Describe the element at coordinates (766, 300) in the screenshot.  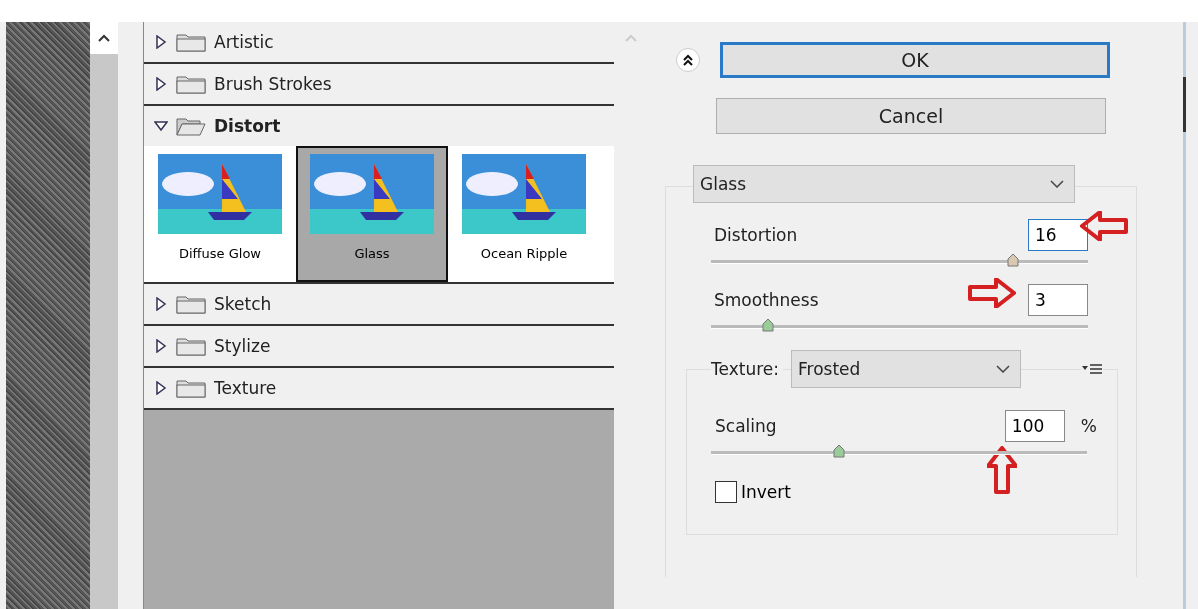
I see `setting-label: Smoothness` at that location.